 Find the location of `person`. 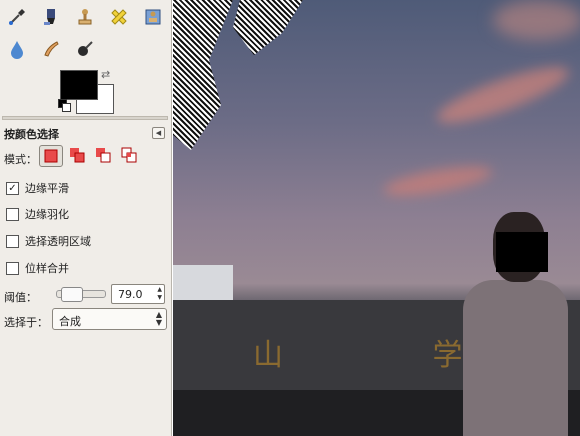

person is located at coordinates (515, 358).